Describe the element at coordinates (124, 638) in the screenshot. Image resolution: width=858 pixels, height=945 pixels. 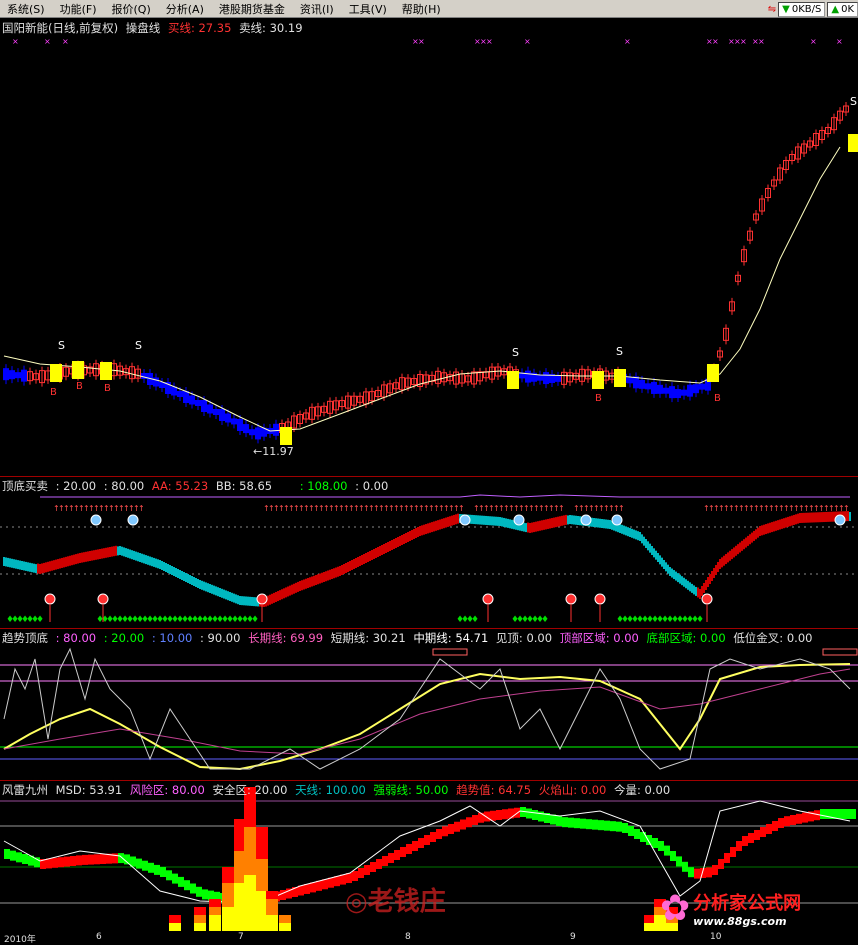
I see `trend-v2: : 20.00` at that location.